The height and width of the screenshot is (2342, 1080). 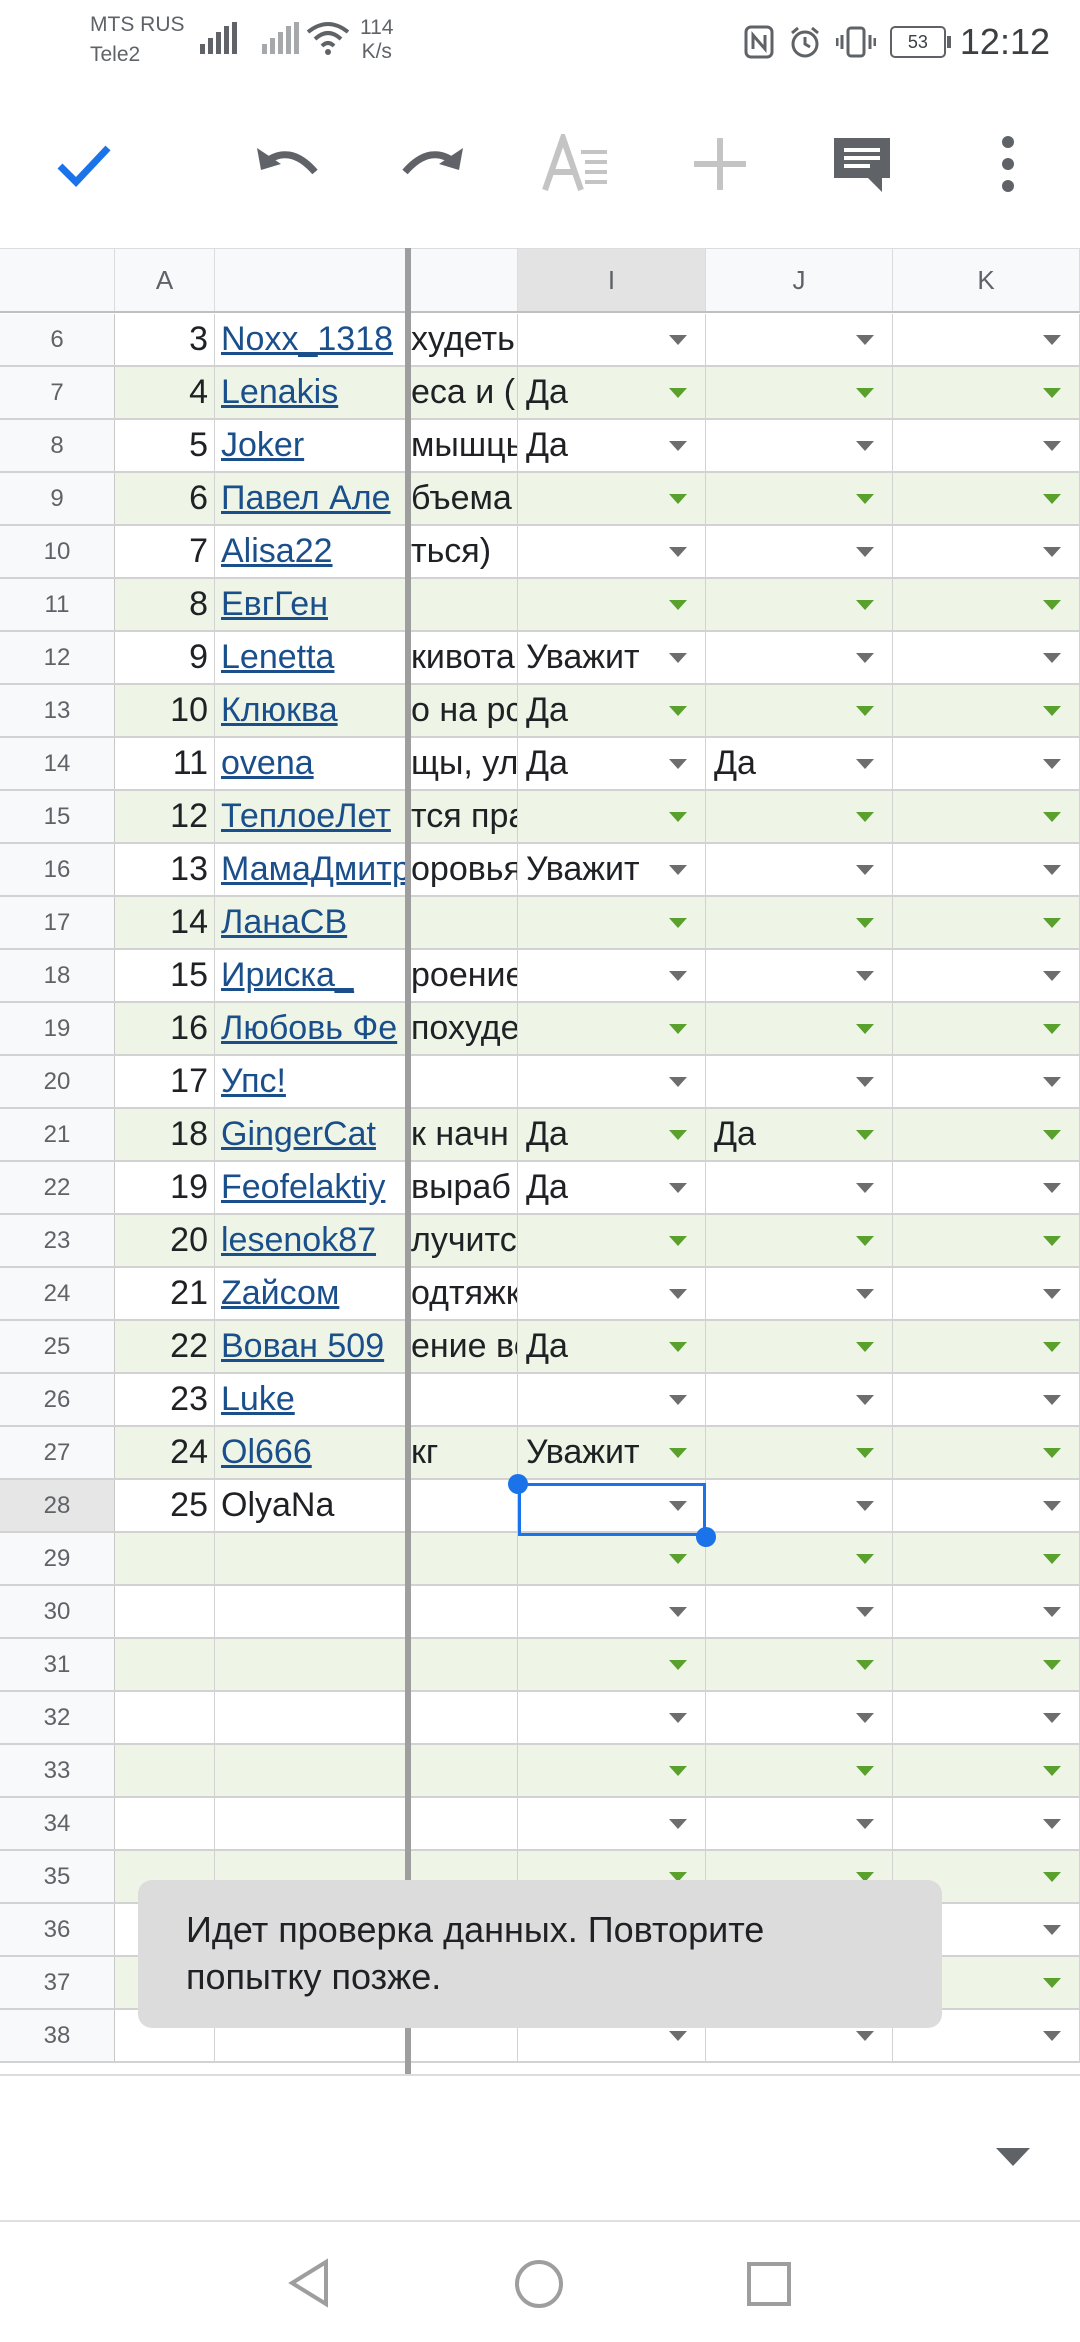 What do you see at coordinates (311, 1134) in the screenshot?
I see `cell-b-nickname: GingerCat` at bounding box center [311, 1134].